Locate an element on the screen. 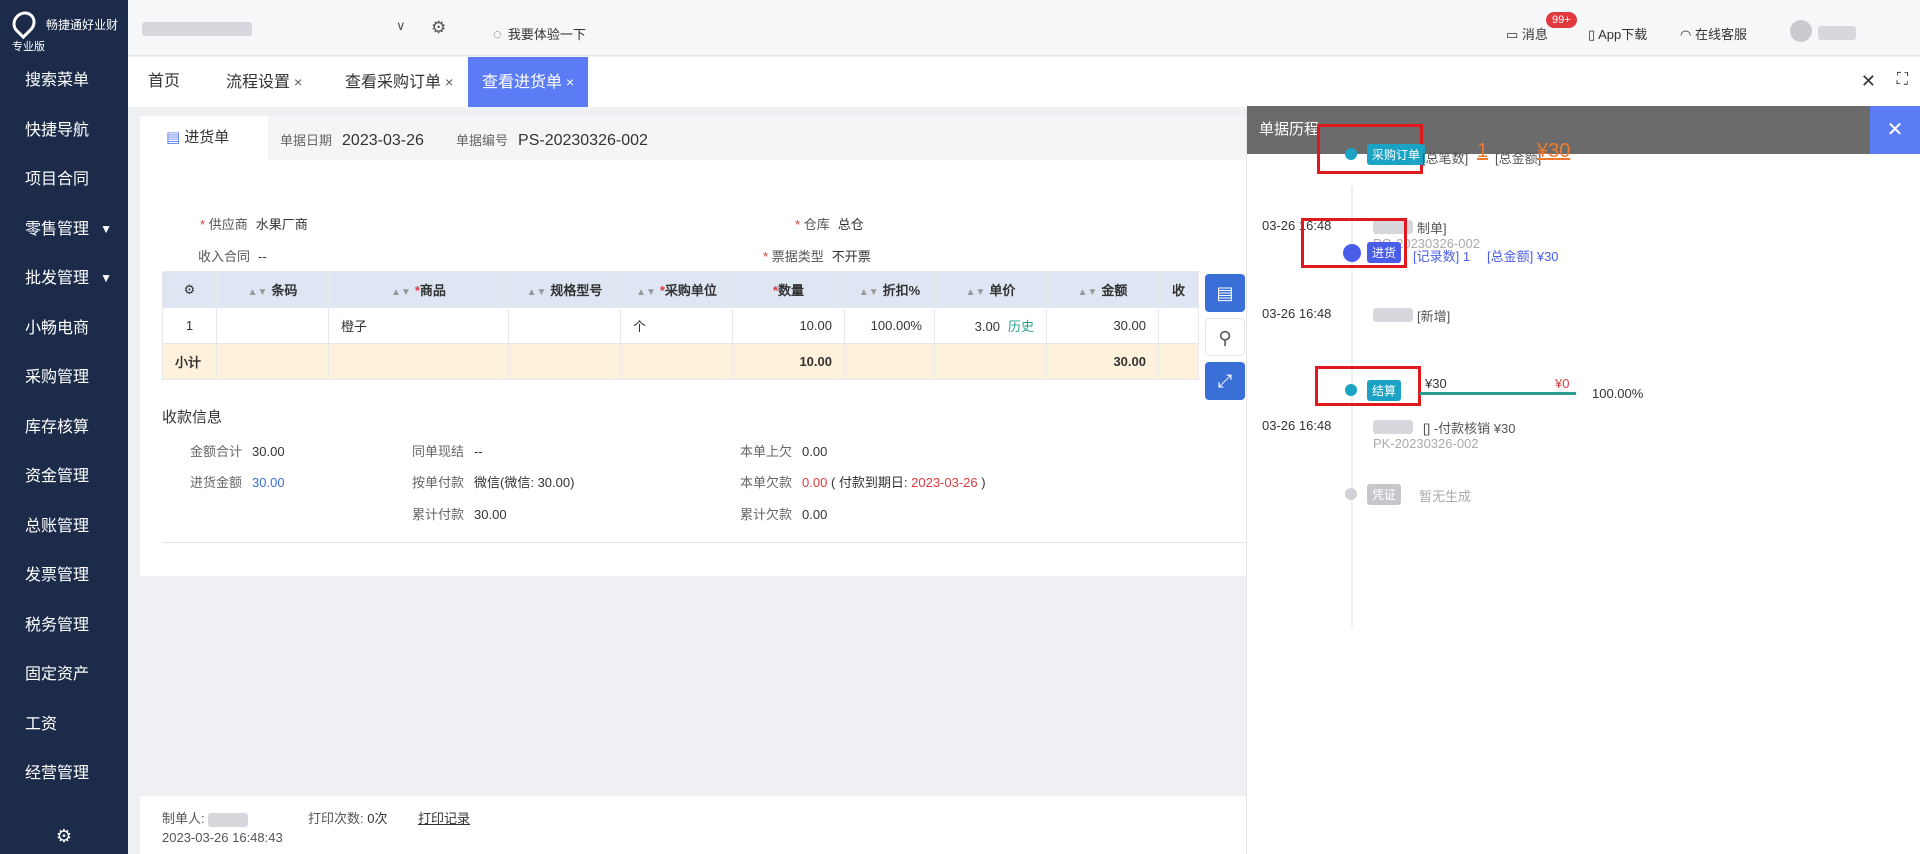 The image size is (1920, 854). document-history-icon: ▤ is located at coordinates (1225, 293).